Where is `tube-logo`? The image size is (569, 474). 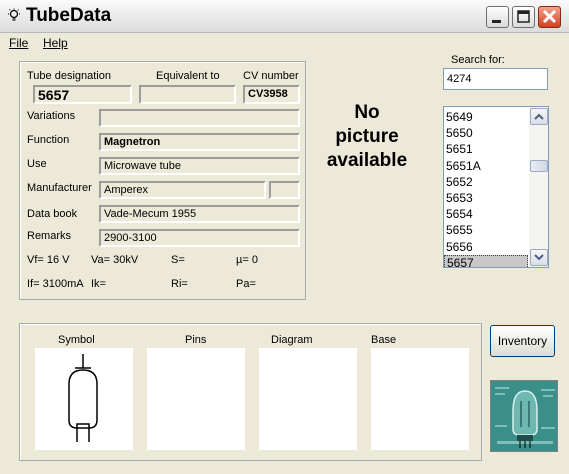 tube-logo is located at coordinates (524, 416).